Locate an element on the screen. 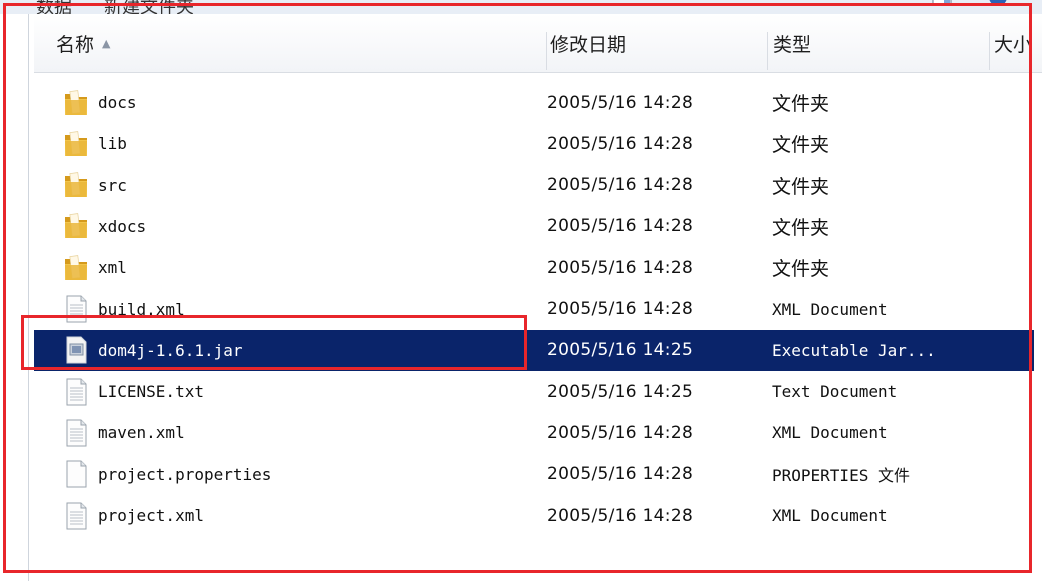  column-header-type-label: 类型 is located at coordinates (792, 44).